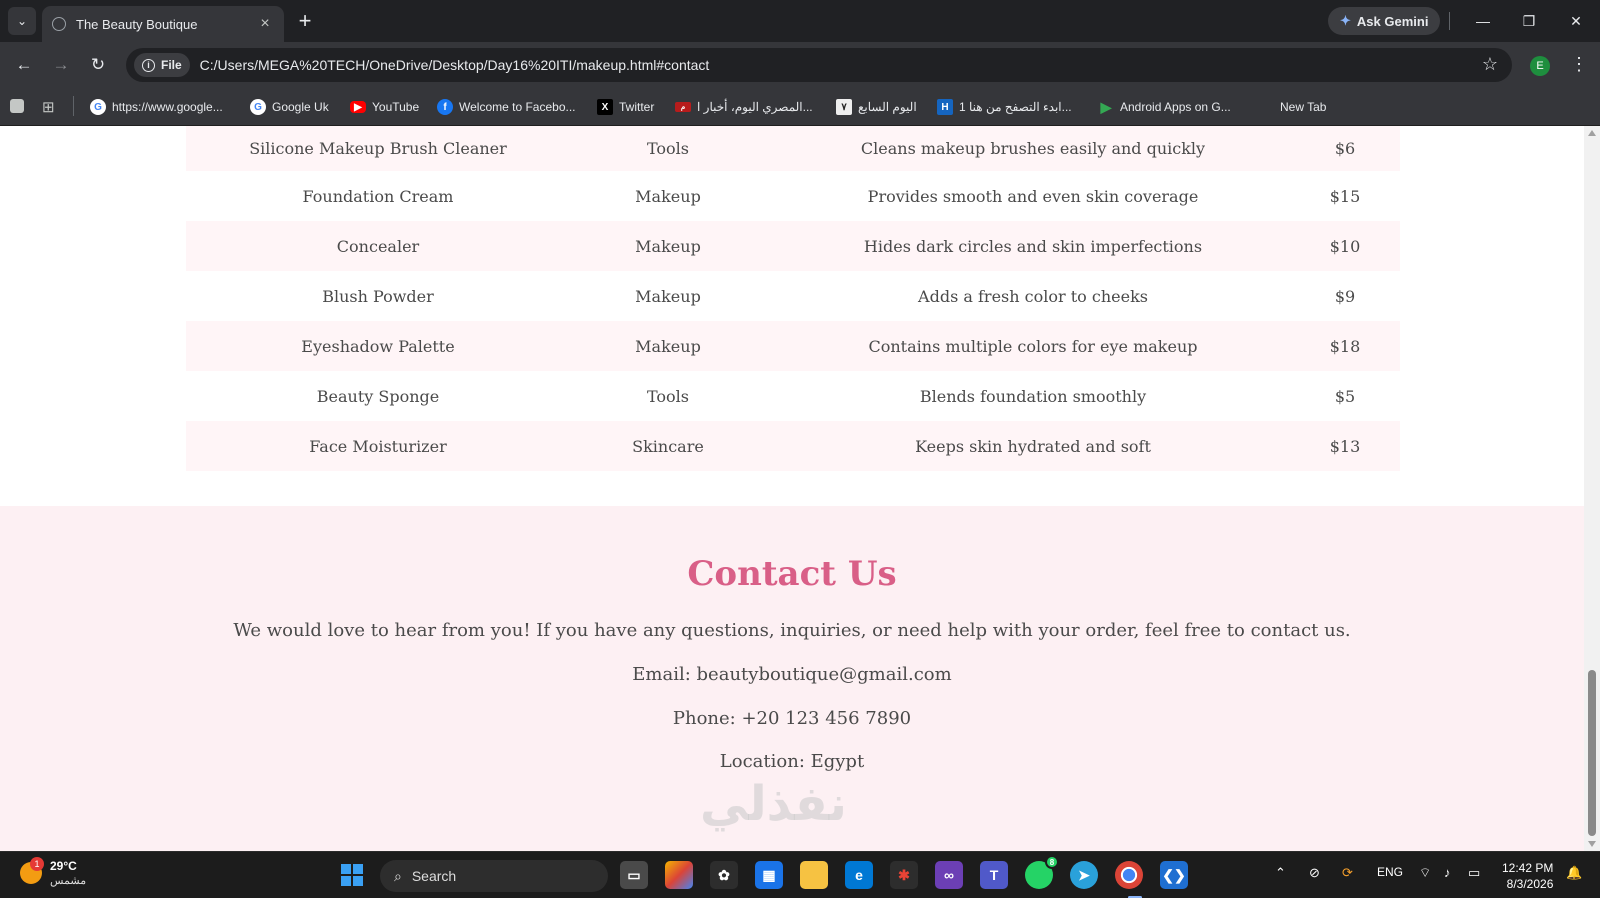  I want to click on product-description: Adds a fresh color to cheeks, so click(1033, 296).